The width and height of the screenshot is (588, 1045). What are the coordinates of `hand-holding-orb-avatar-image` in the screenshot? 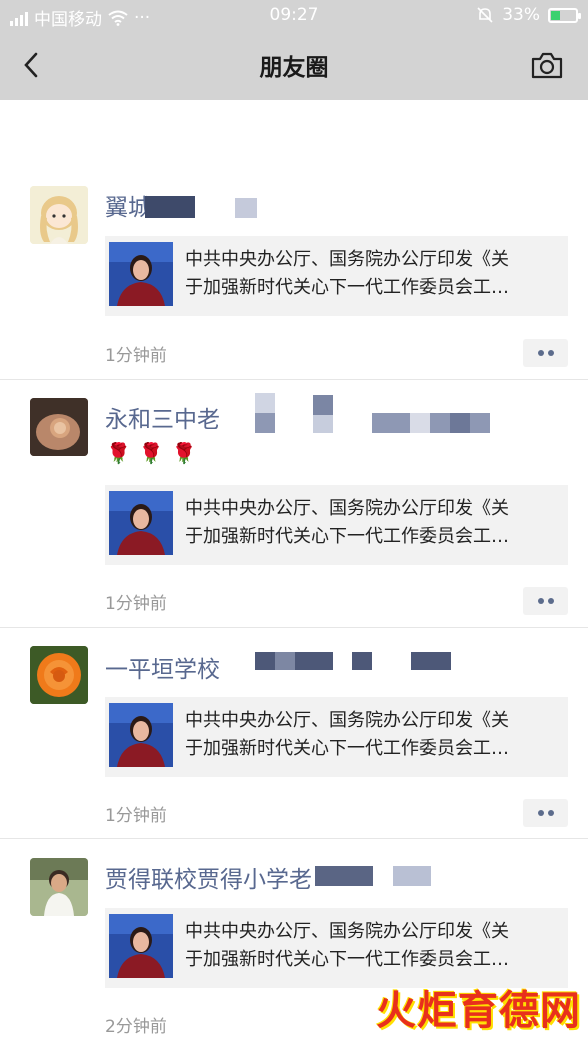 It's located at (59, 427).